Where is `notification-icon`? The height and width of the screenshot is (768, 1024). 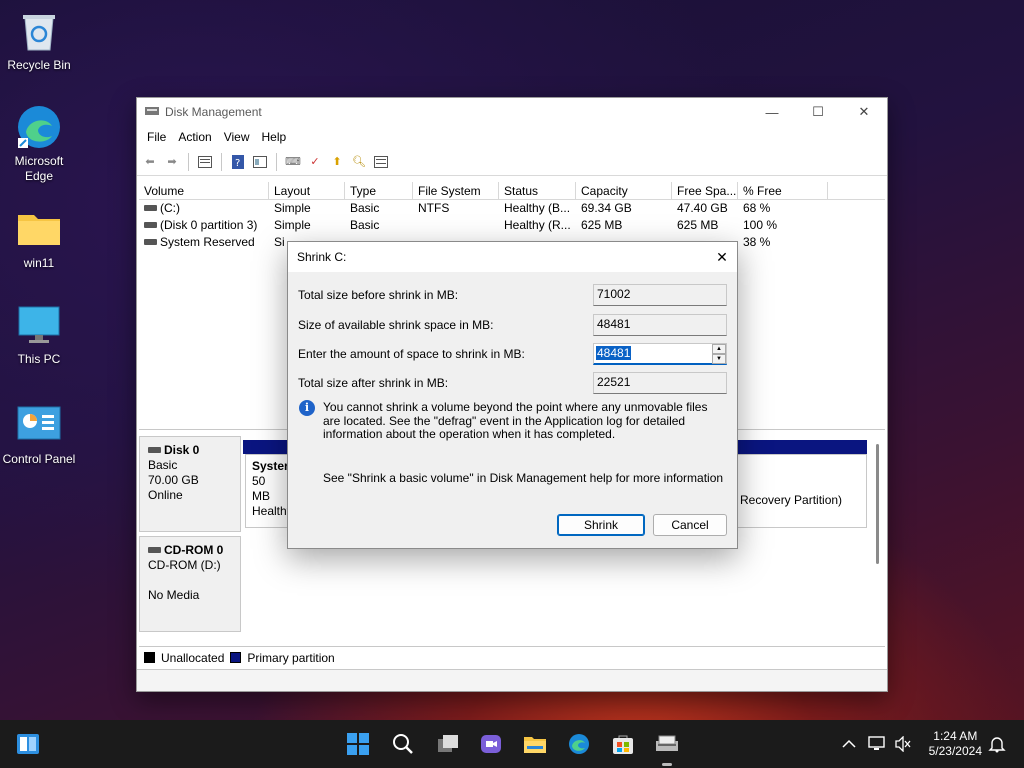
notification-icon is located at coordinates (997, 744).